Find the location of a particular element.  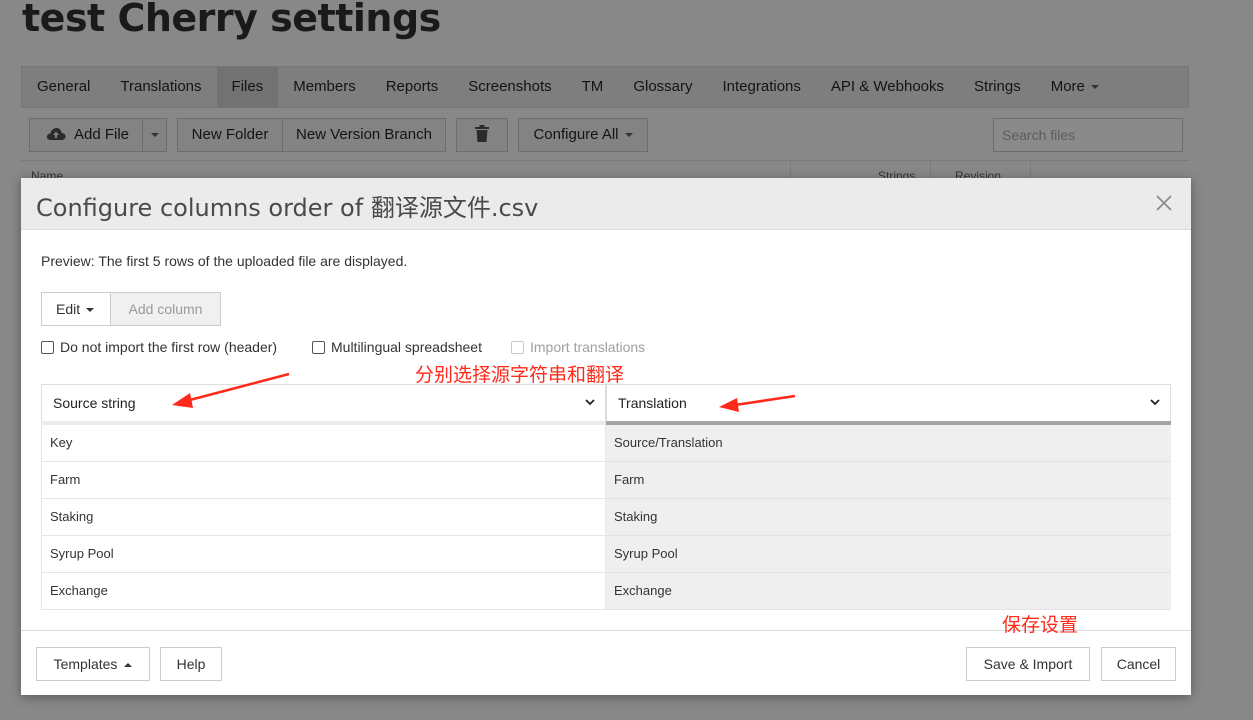

table-cell: Source/Translation is located at coordinates (888, 443).